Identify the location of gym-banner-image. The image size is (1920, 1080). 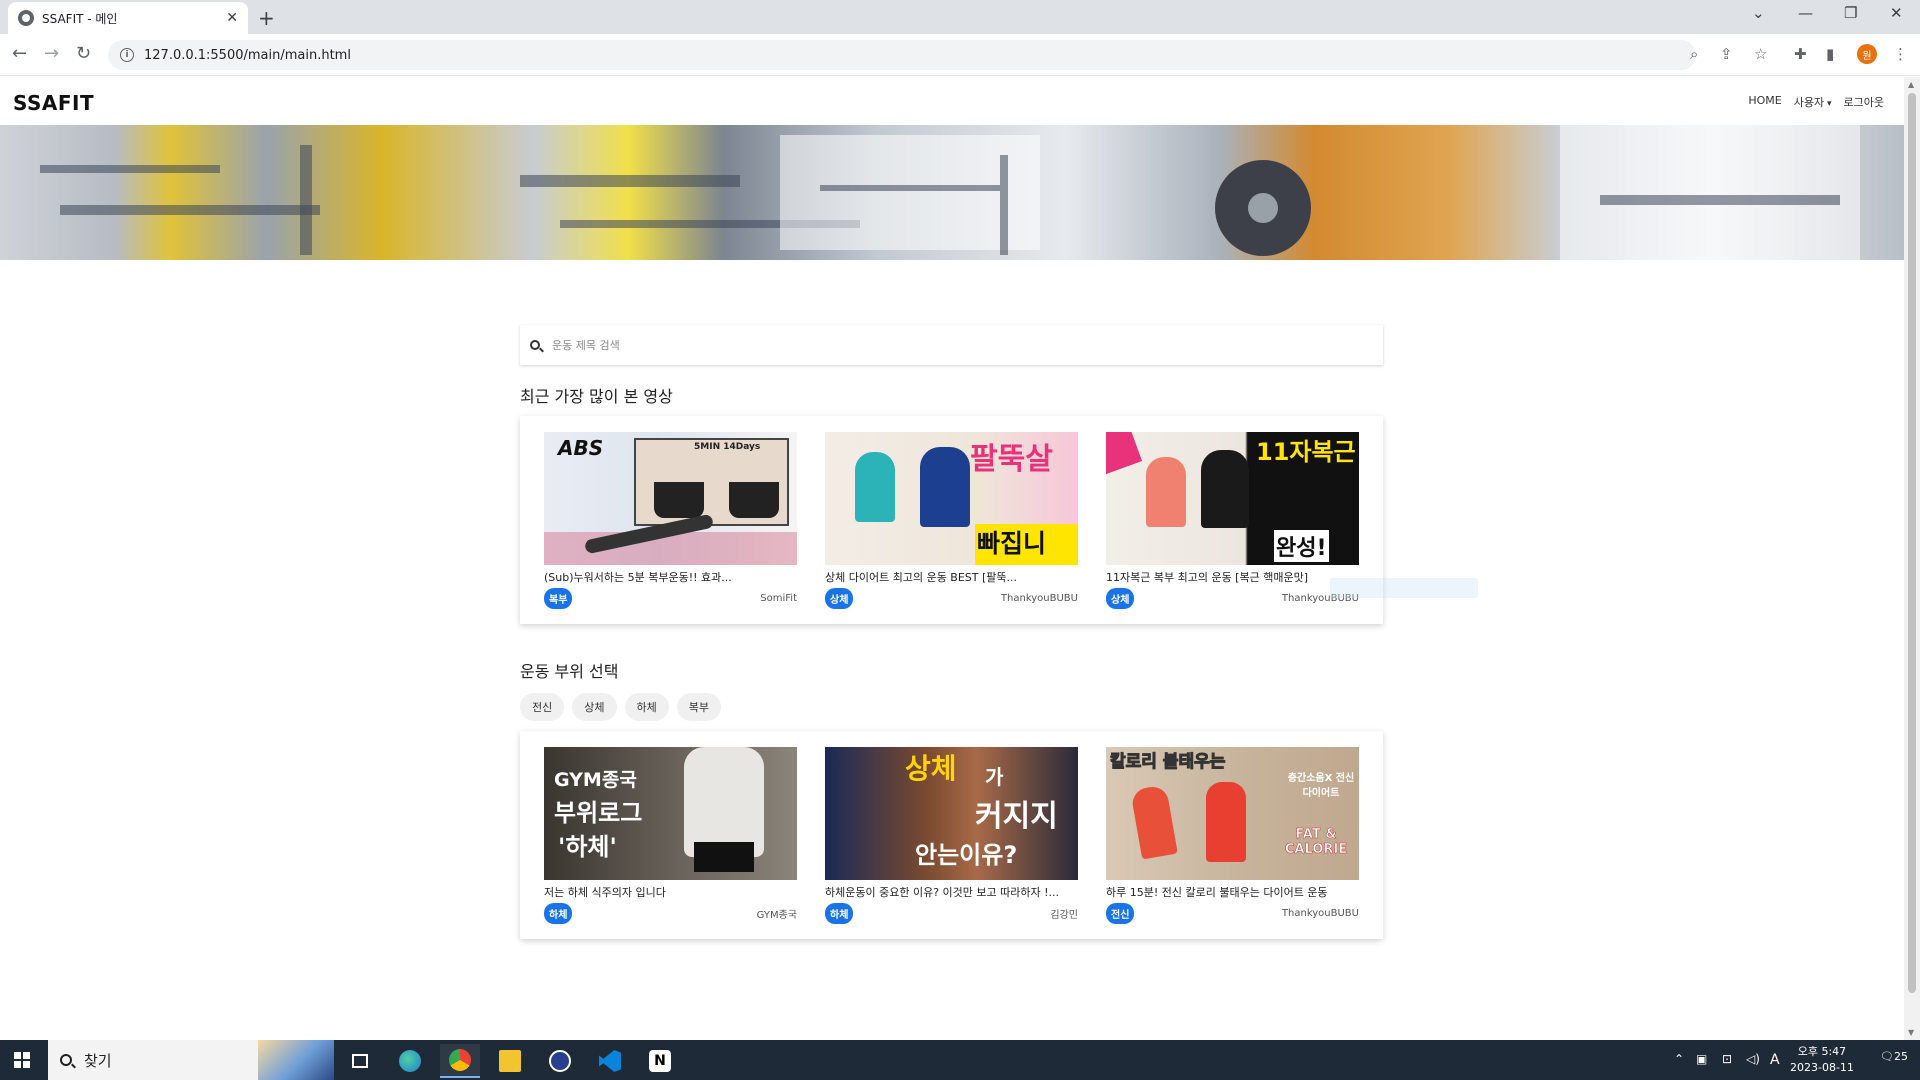
(952, 192).